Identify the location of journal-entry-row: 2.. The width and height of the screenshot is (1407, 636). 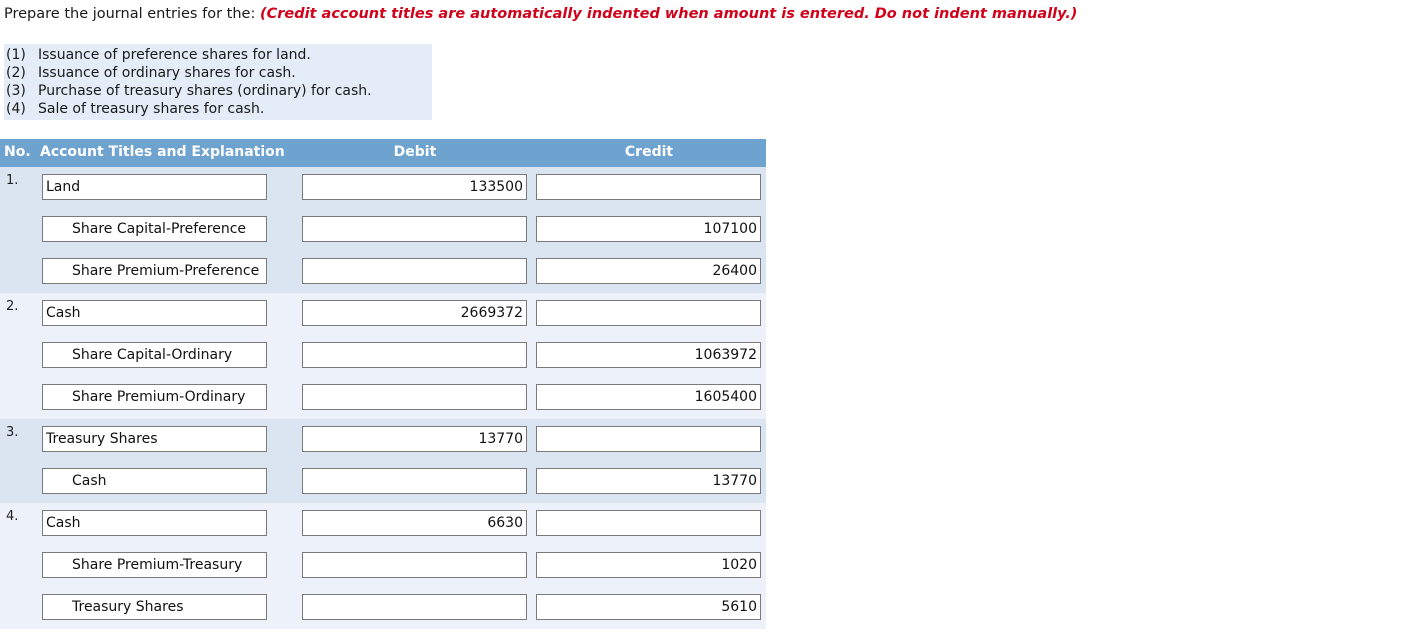
(383, 314).